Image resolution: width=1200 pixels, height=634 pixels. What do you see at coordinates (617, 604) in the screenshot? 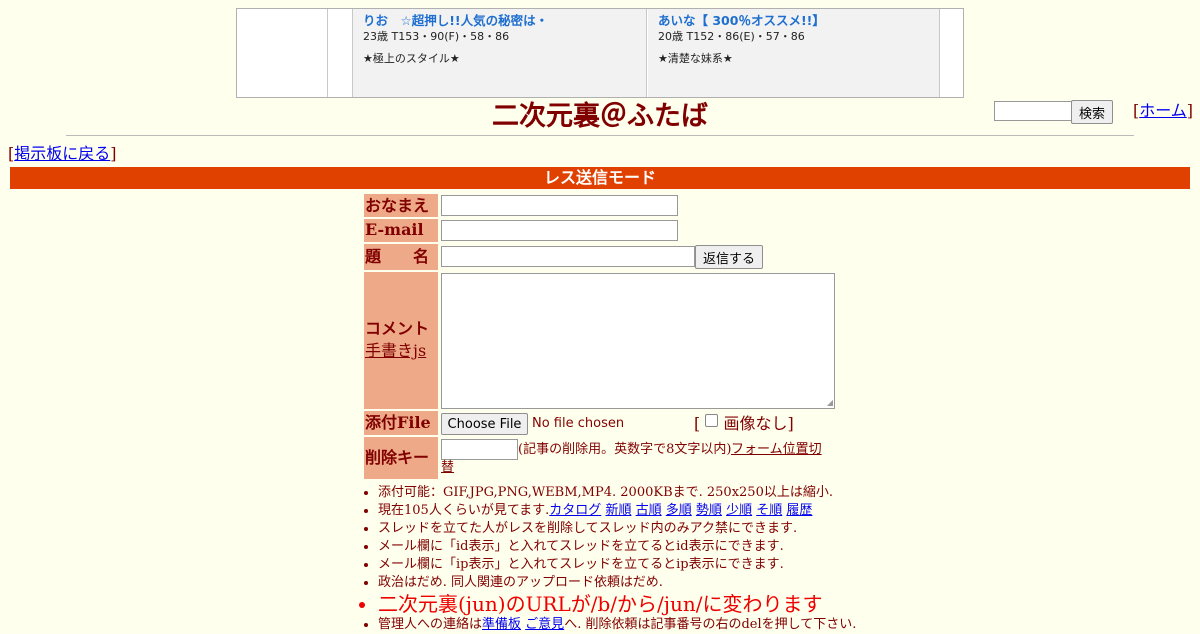
I see `rule-url-change: 二次元裏(jun)のURLが/b/から/jun/に変わります` at bounding box center [617, 604].